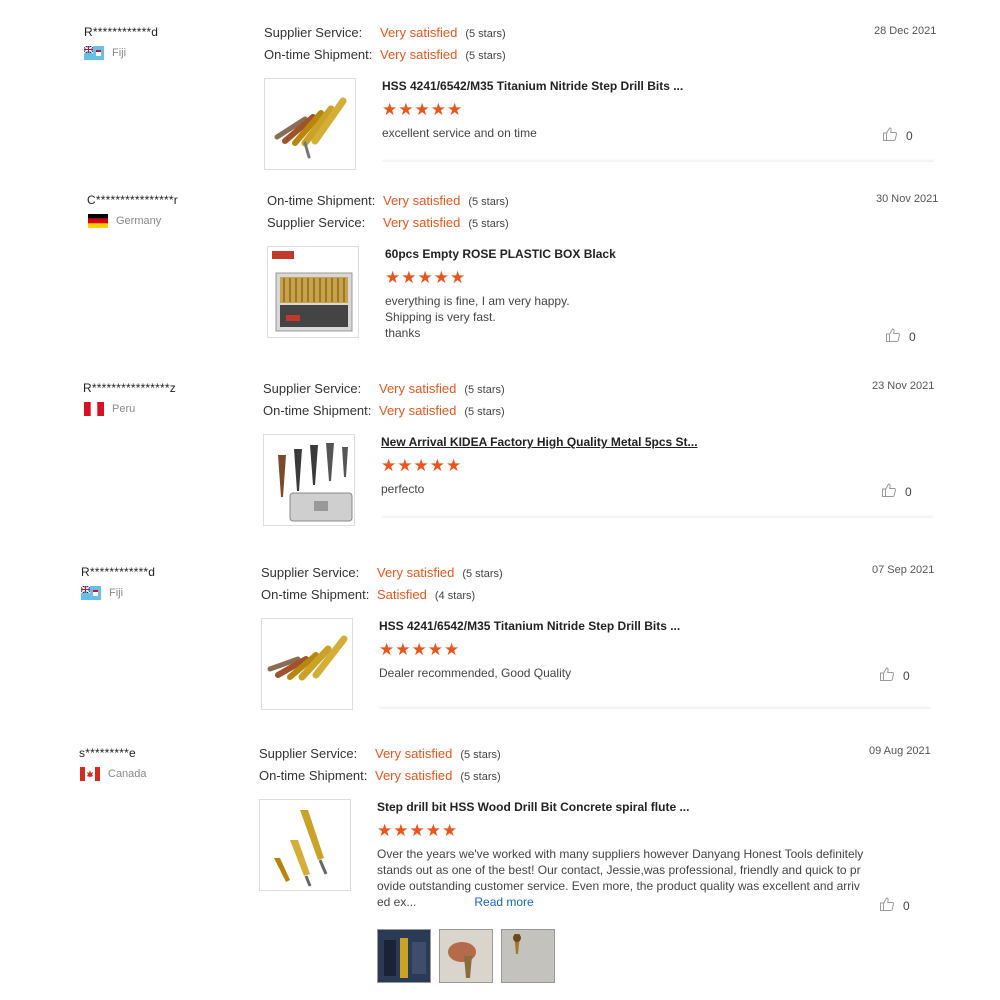  What do you see at coordinates (403, 489) in the screenshot?
I see `comment-line: perfecto` at bounding box center [403, 489].